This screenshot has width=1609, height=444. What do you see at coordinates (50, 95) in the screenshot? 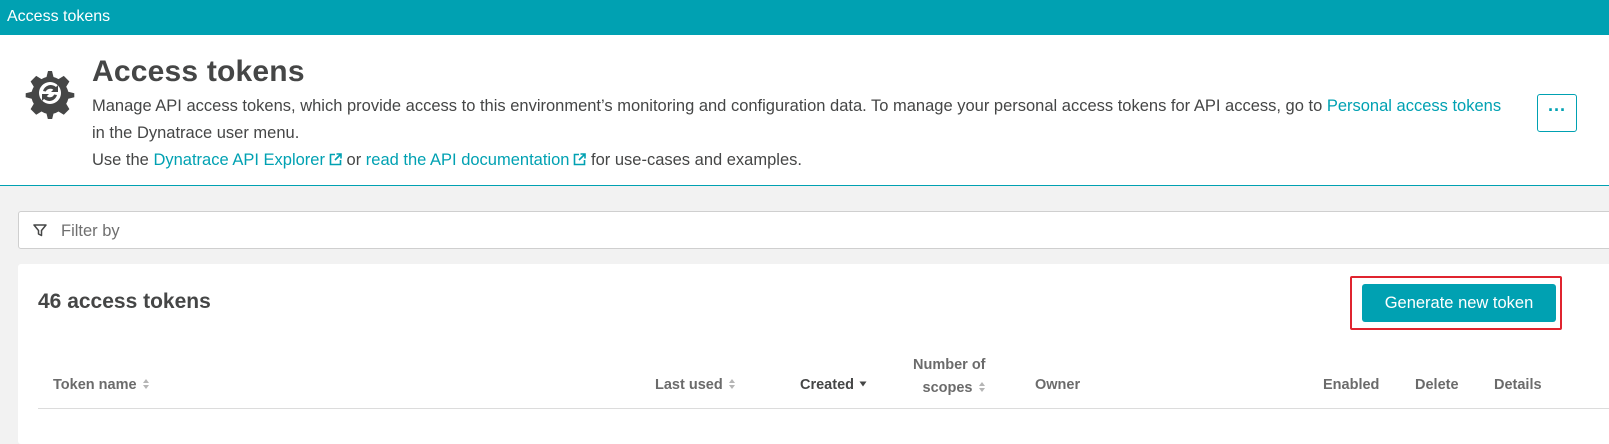
I see `token-gear-icon` at bounding box center [50, 95].